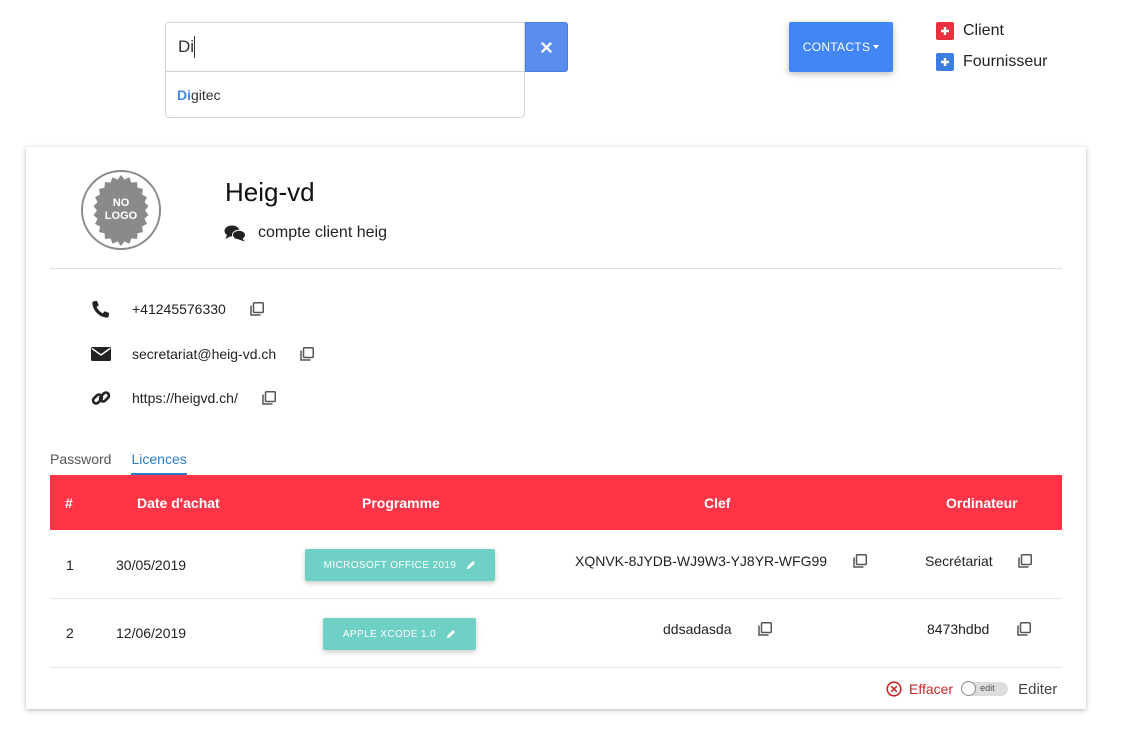  Describe the element at coordinates (958, 629) in the screenshot. I see `row-computer-value: 8473hdbd` at that location.